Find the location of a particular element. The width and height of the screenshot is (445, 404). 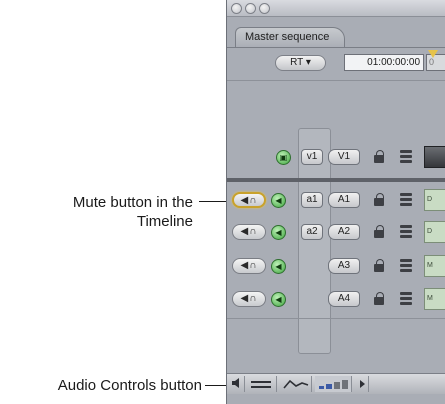

audio-clip-a1: D is located at coordinates (434, 200).